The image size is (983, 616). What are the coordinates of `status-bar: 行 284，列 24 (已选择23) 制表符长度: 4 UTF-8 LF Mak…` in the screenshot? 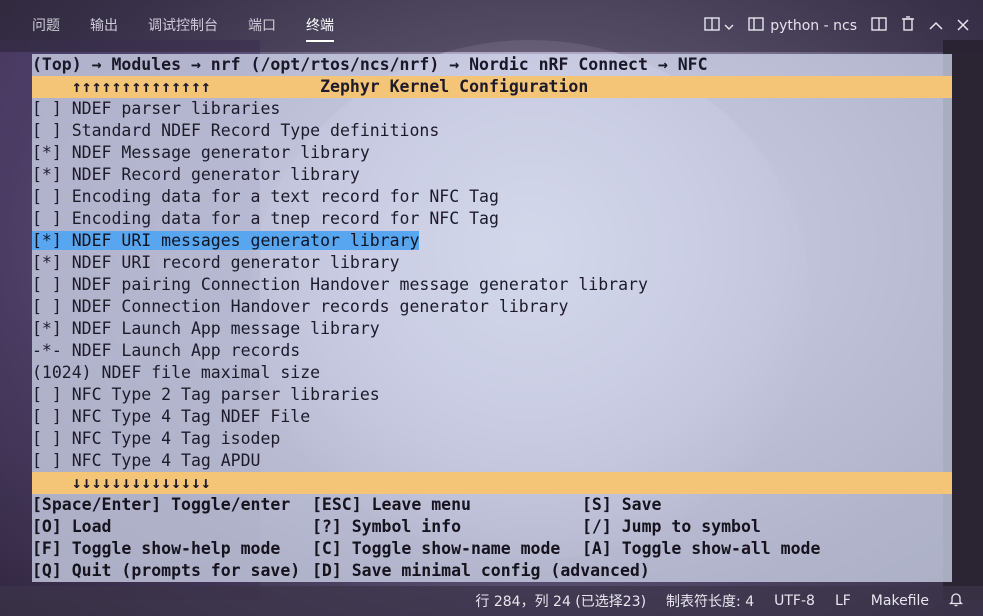 It's located at (491, 601).